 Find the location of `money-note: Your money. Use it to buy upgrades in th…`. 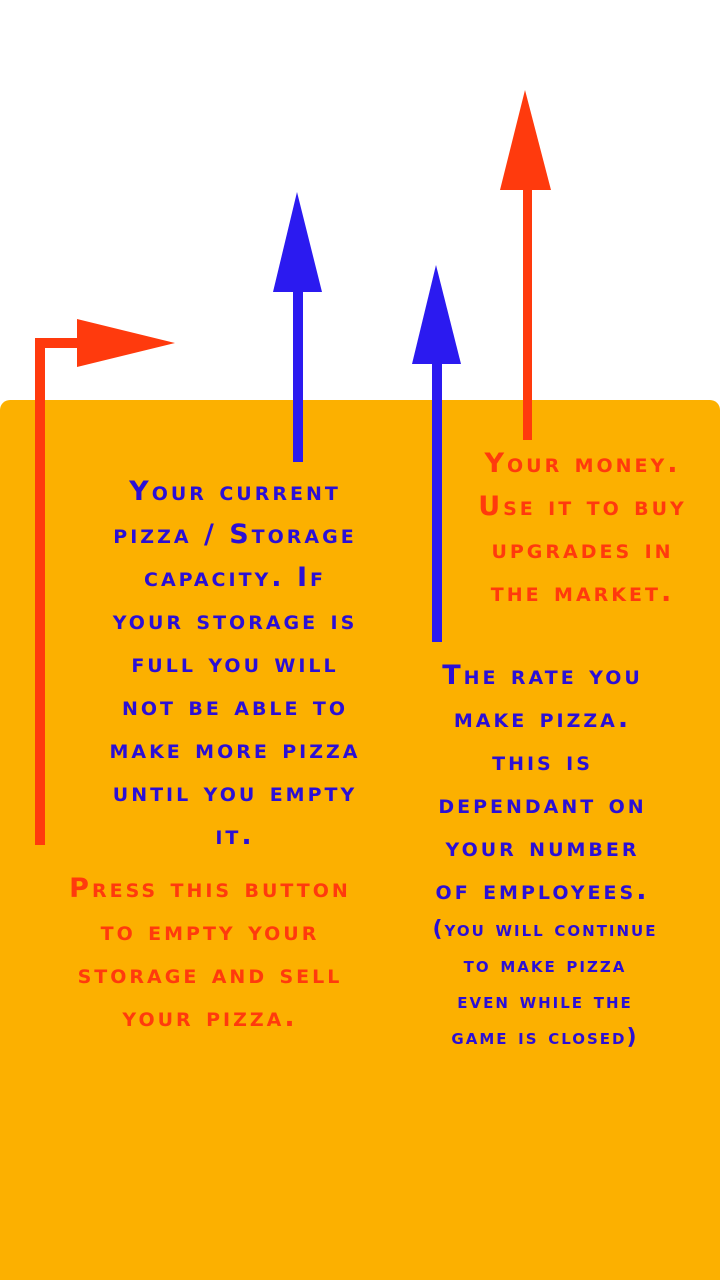

money-note: Your money. Use it to buy upgrades in th… is located at coordinates (582, 528).